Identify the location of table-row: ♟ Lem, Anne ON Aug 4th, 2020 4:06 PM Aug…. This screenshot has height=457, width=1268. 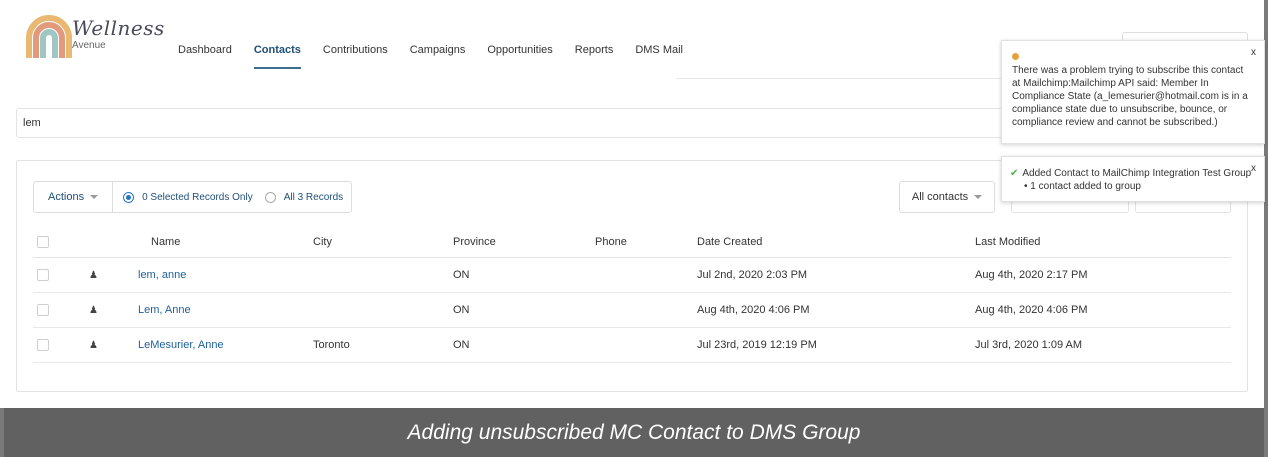
(632, 310).